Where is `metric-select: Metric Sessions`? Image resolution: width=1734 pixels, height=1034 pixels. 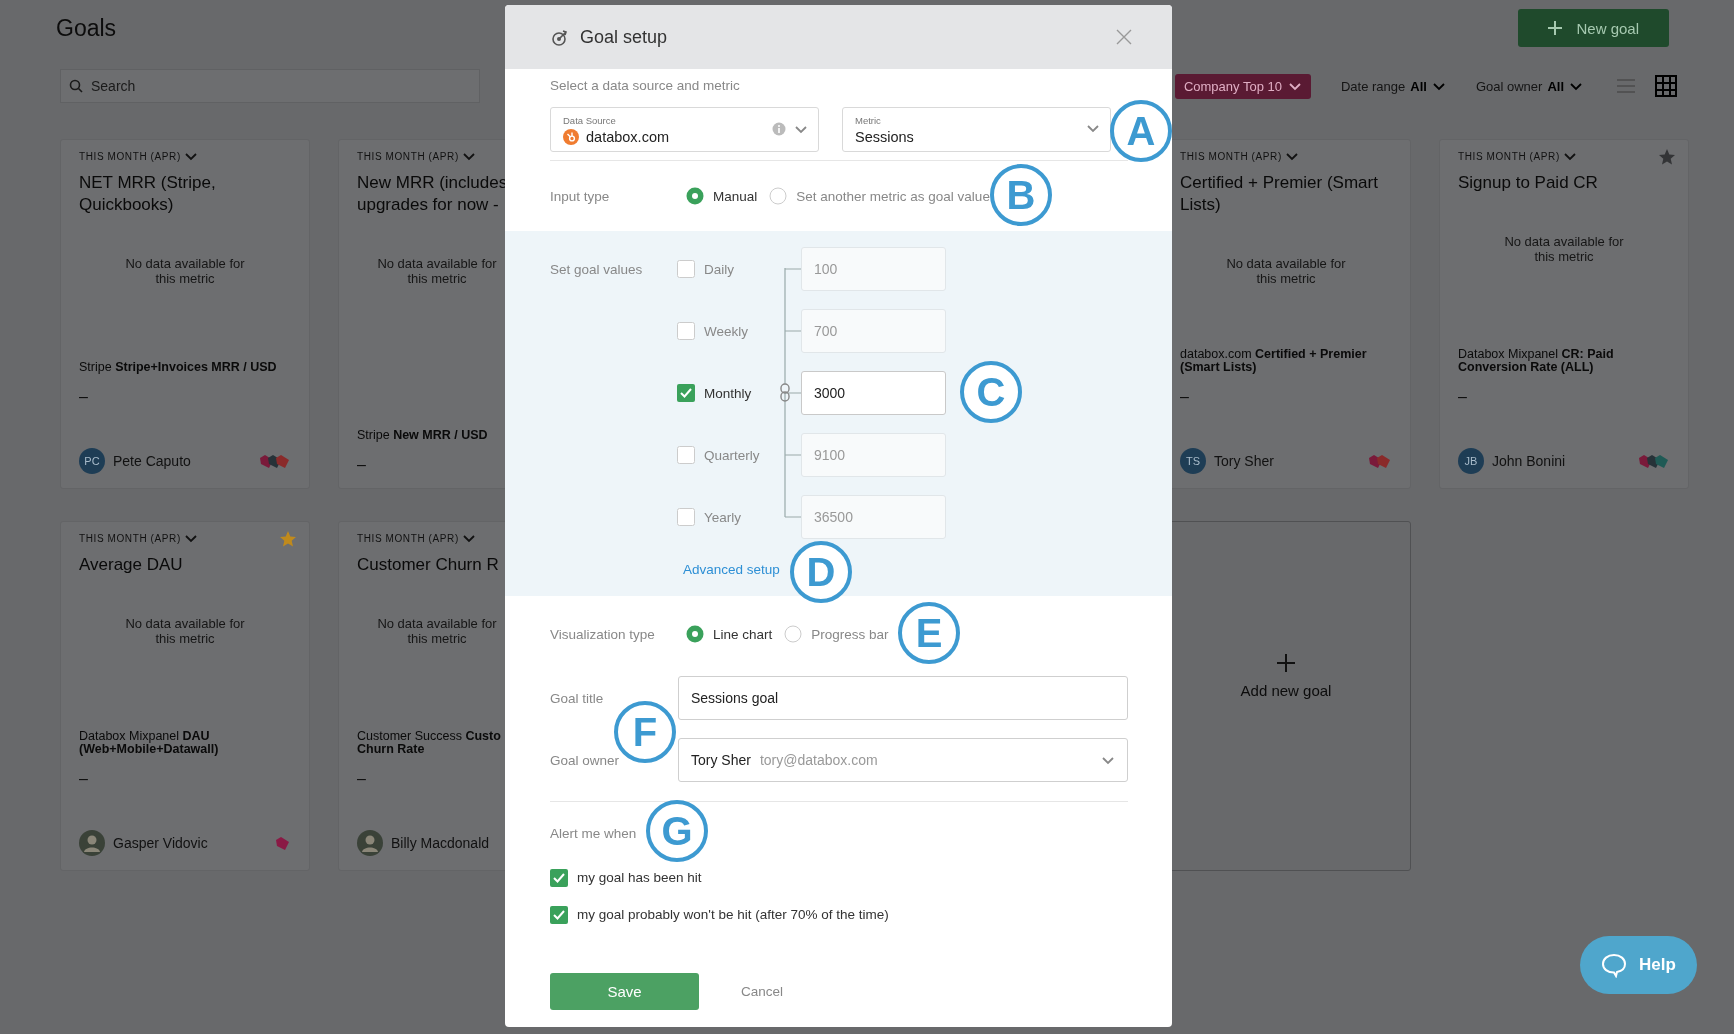
metric-select: Metric Sessions is located at coordinates (976, 129).